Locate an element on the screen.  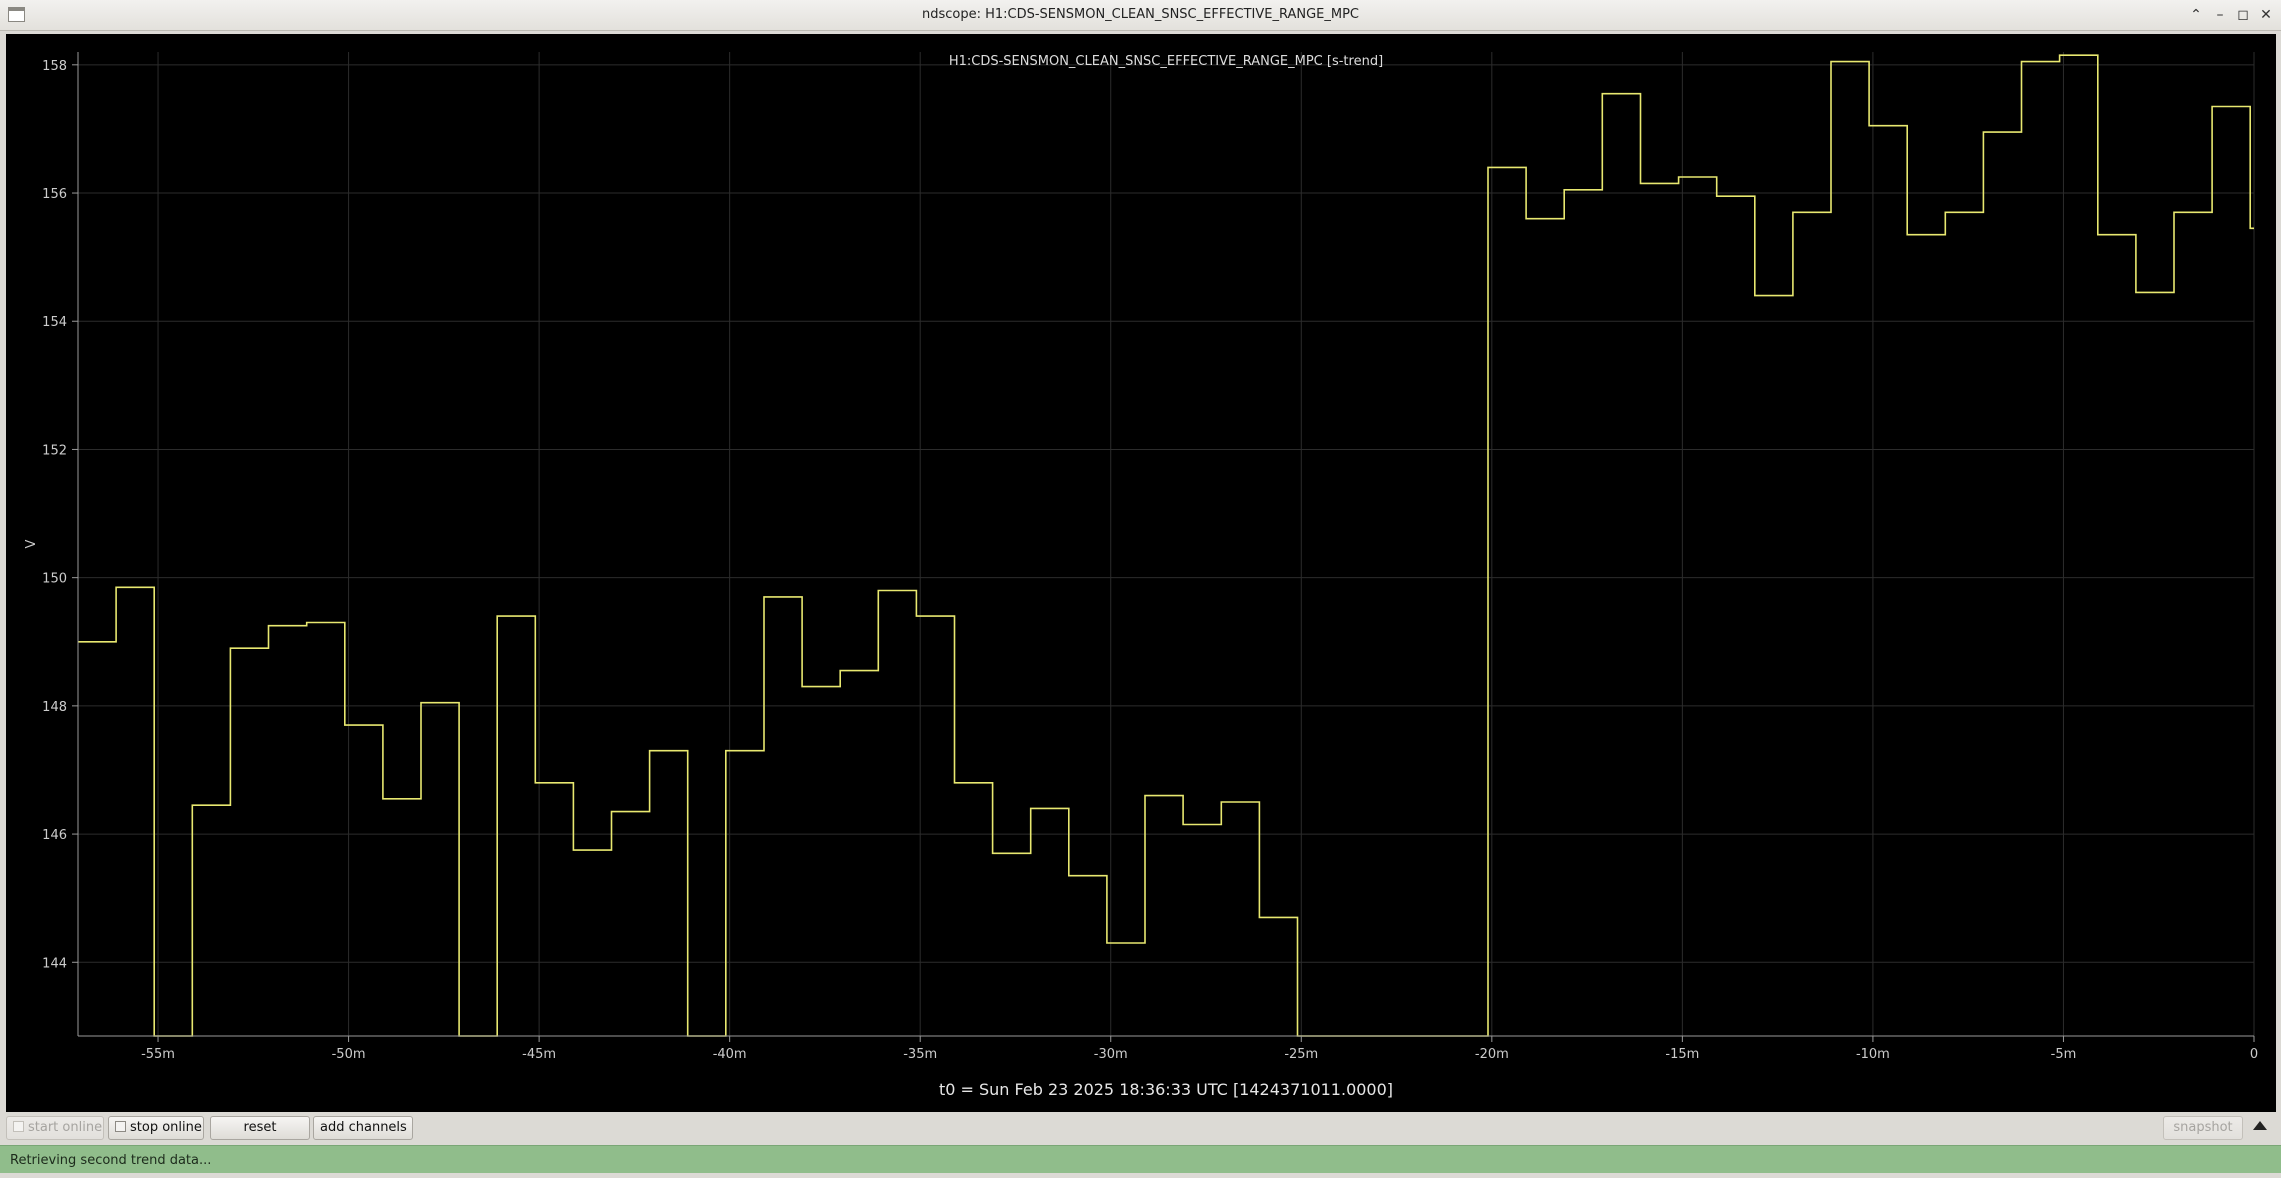
x-tick-label: -30m is located at coordinates (1111, 1054).